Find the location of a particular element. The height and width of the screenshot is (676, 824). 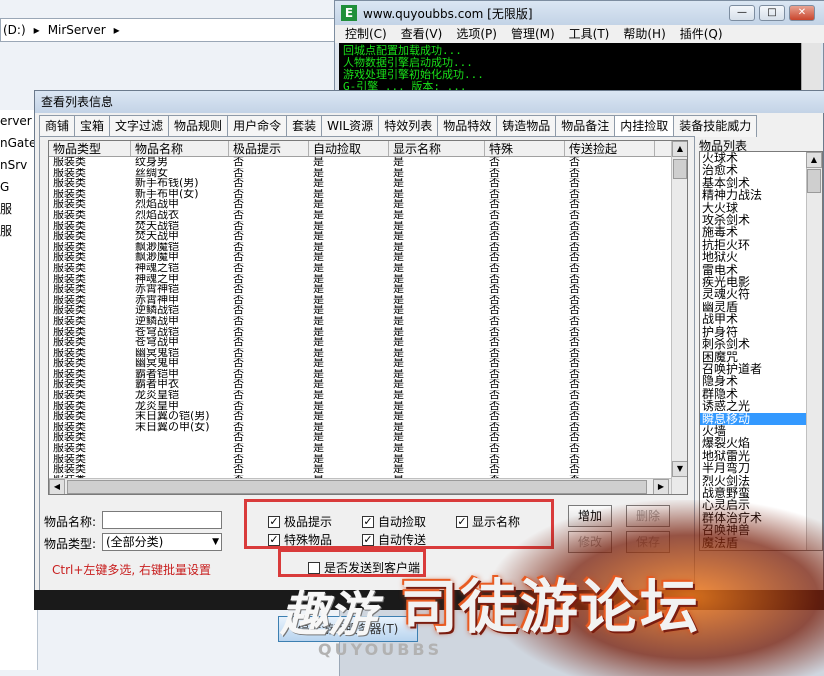

menu-item: 帮助(H) is located at coordinates (644, 34).